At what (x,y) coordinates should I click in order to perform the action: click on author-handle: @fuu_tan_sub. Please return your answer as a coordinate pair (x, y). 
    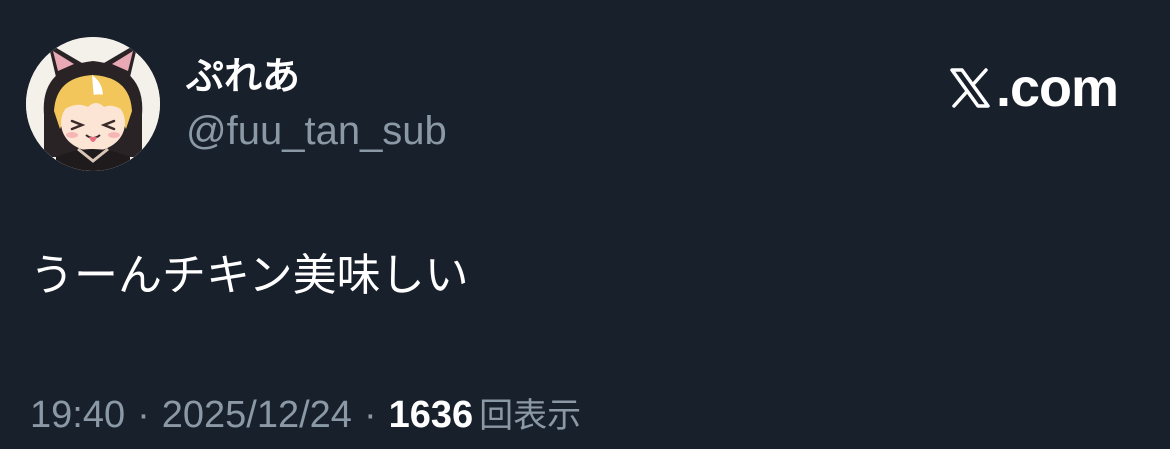
    Looking at the image, I should click on (316, 131).